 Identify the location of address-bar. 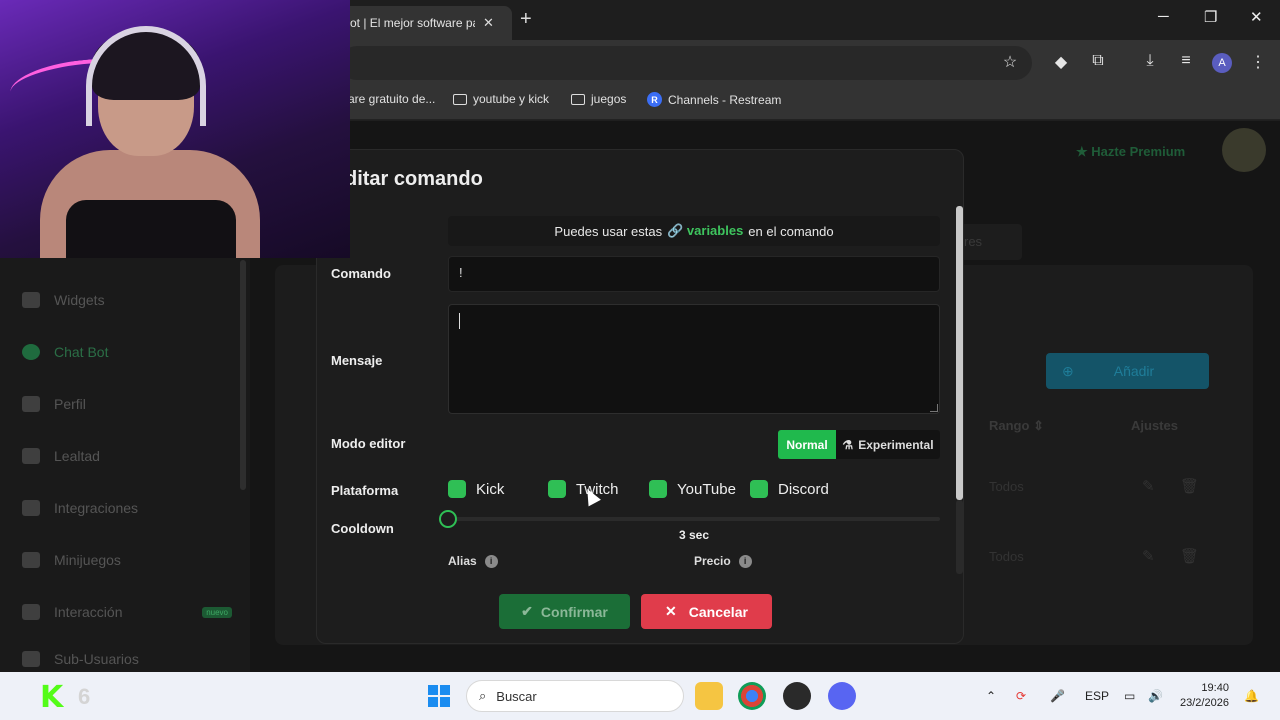
(686, 63).